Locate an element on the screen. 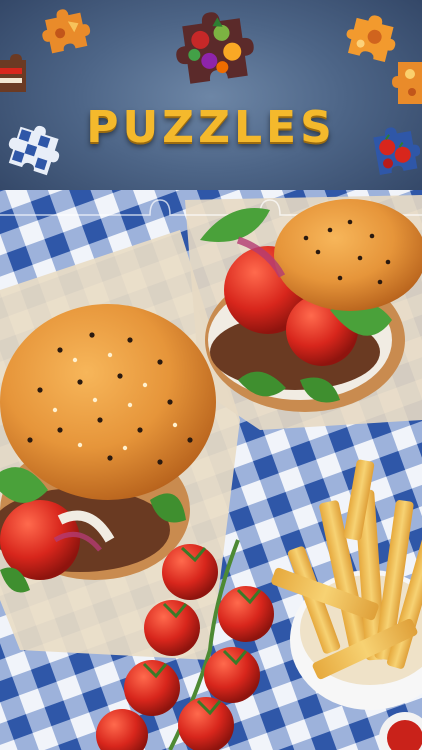  vegetables-puzzle-piece-icon is located at coordinates (215, 51).